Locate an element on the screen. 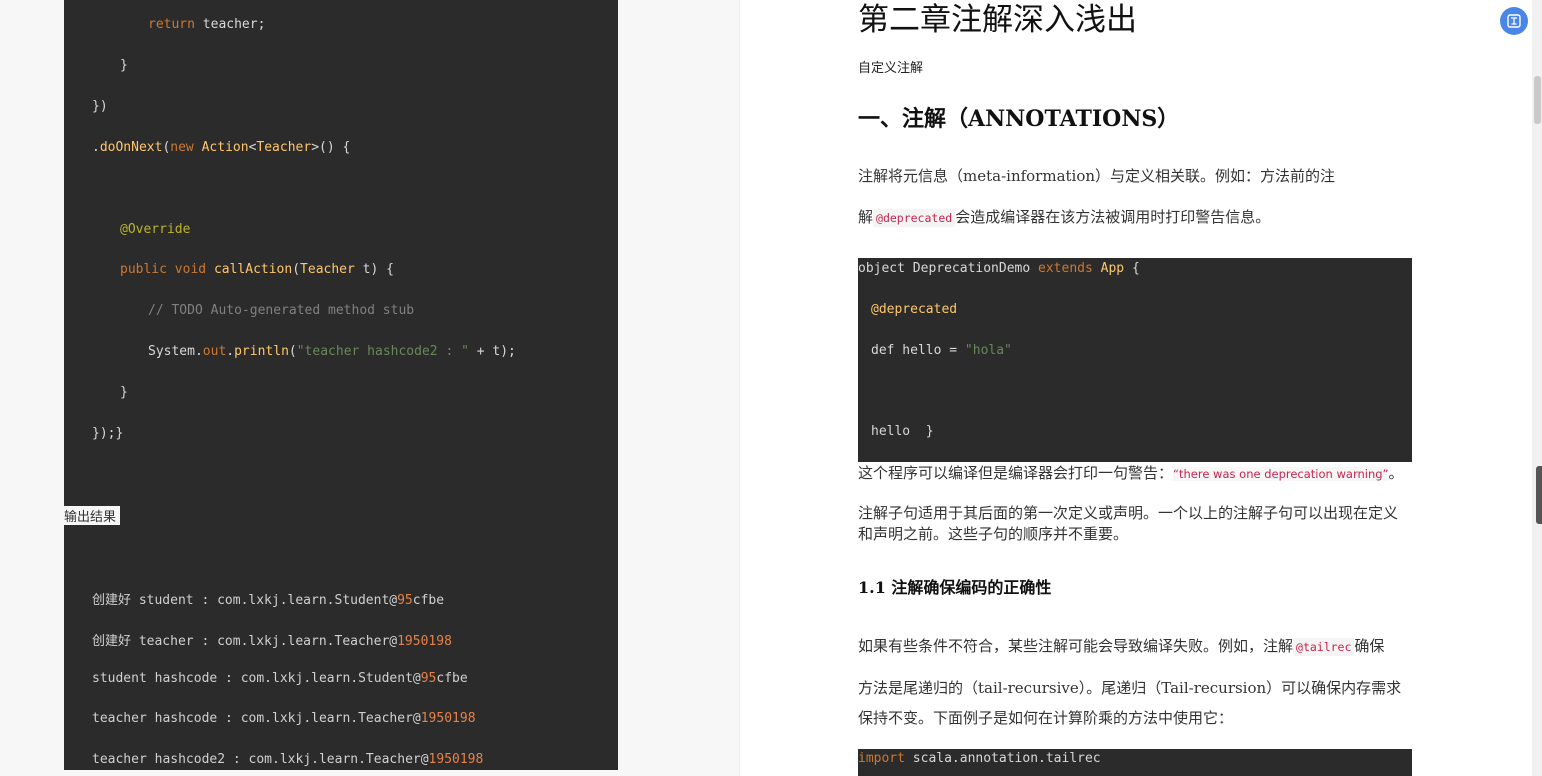  translate-button is located at coordinates (1514, 21).